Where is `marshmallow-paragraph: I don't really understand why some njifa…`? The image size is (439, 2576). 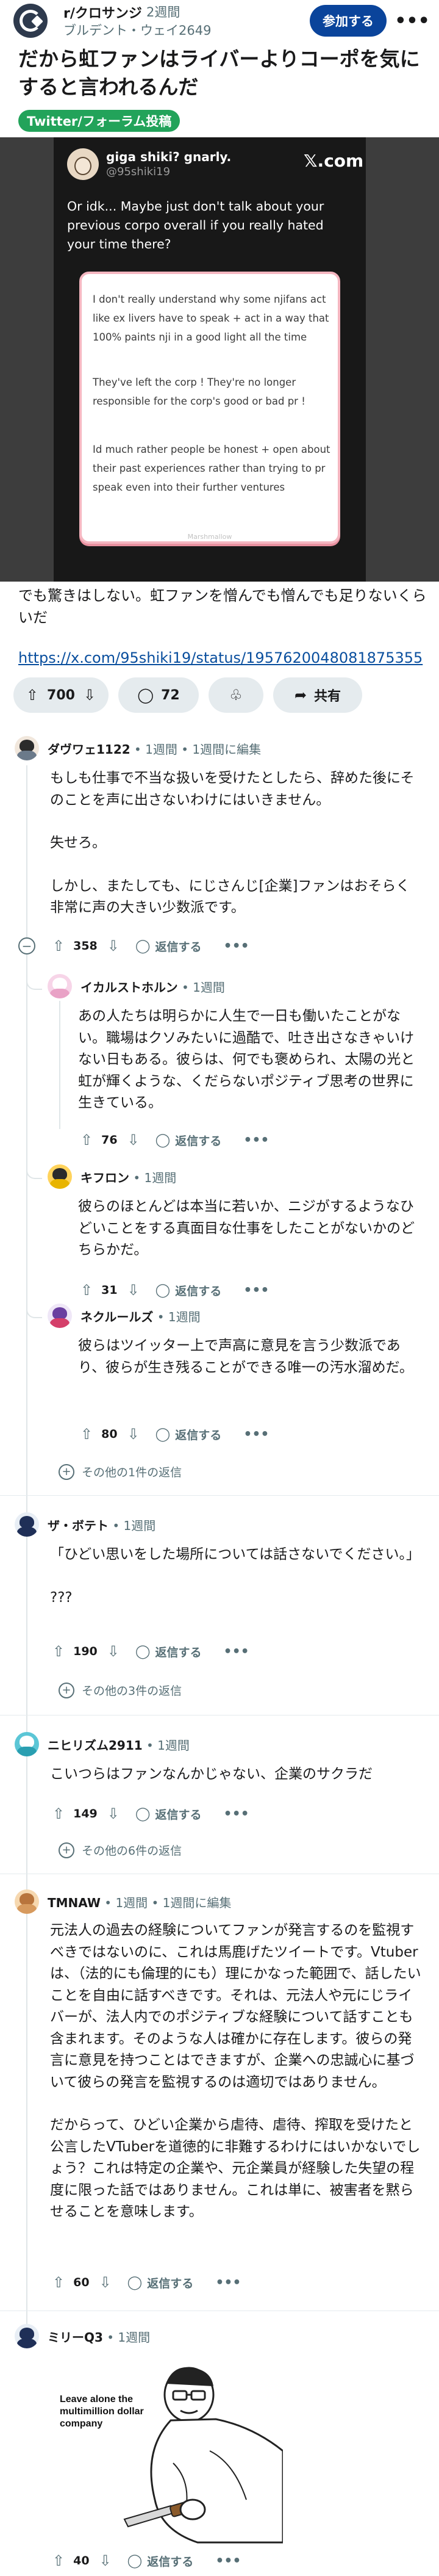 marshmallow-paragraph: I don't really understand why some njifa… is located at coordinates (211, 318).